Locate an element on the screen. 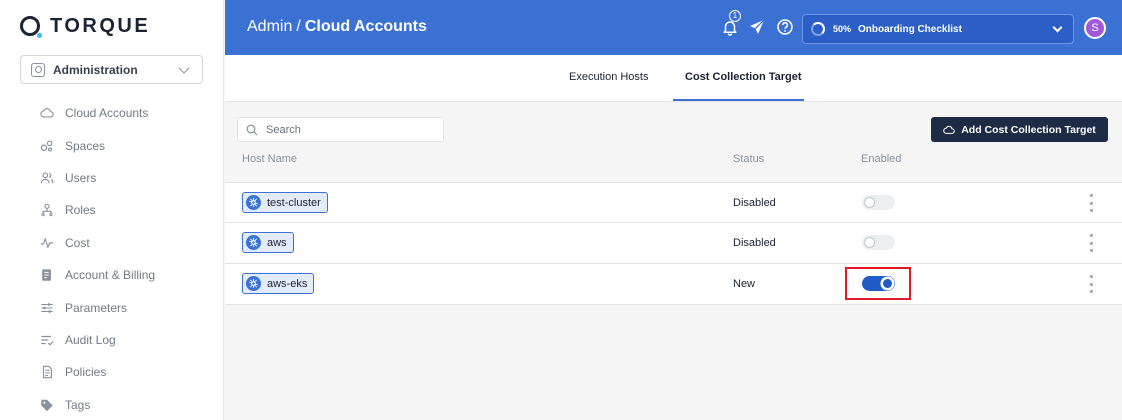  host-name: aws-eks is located at coordinates (287, 283).